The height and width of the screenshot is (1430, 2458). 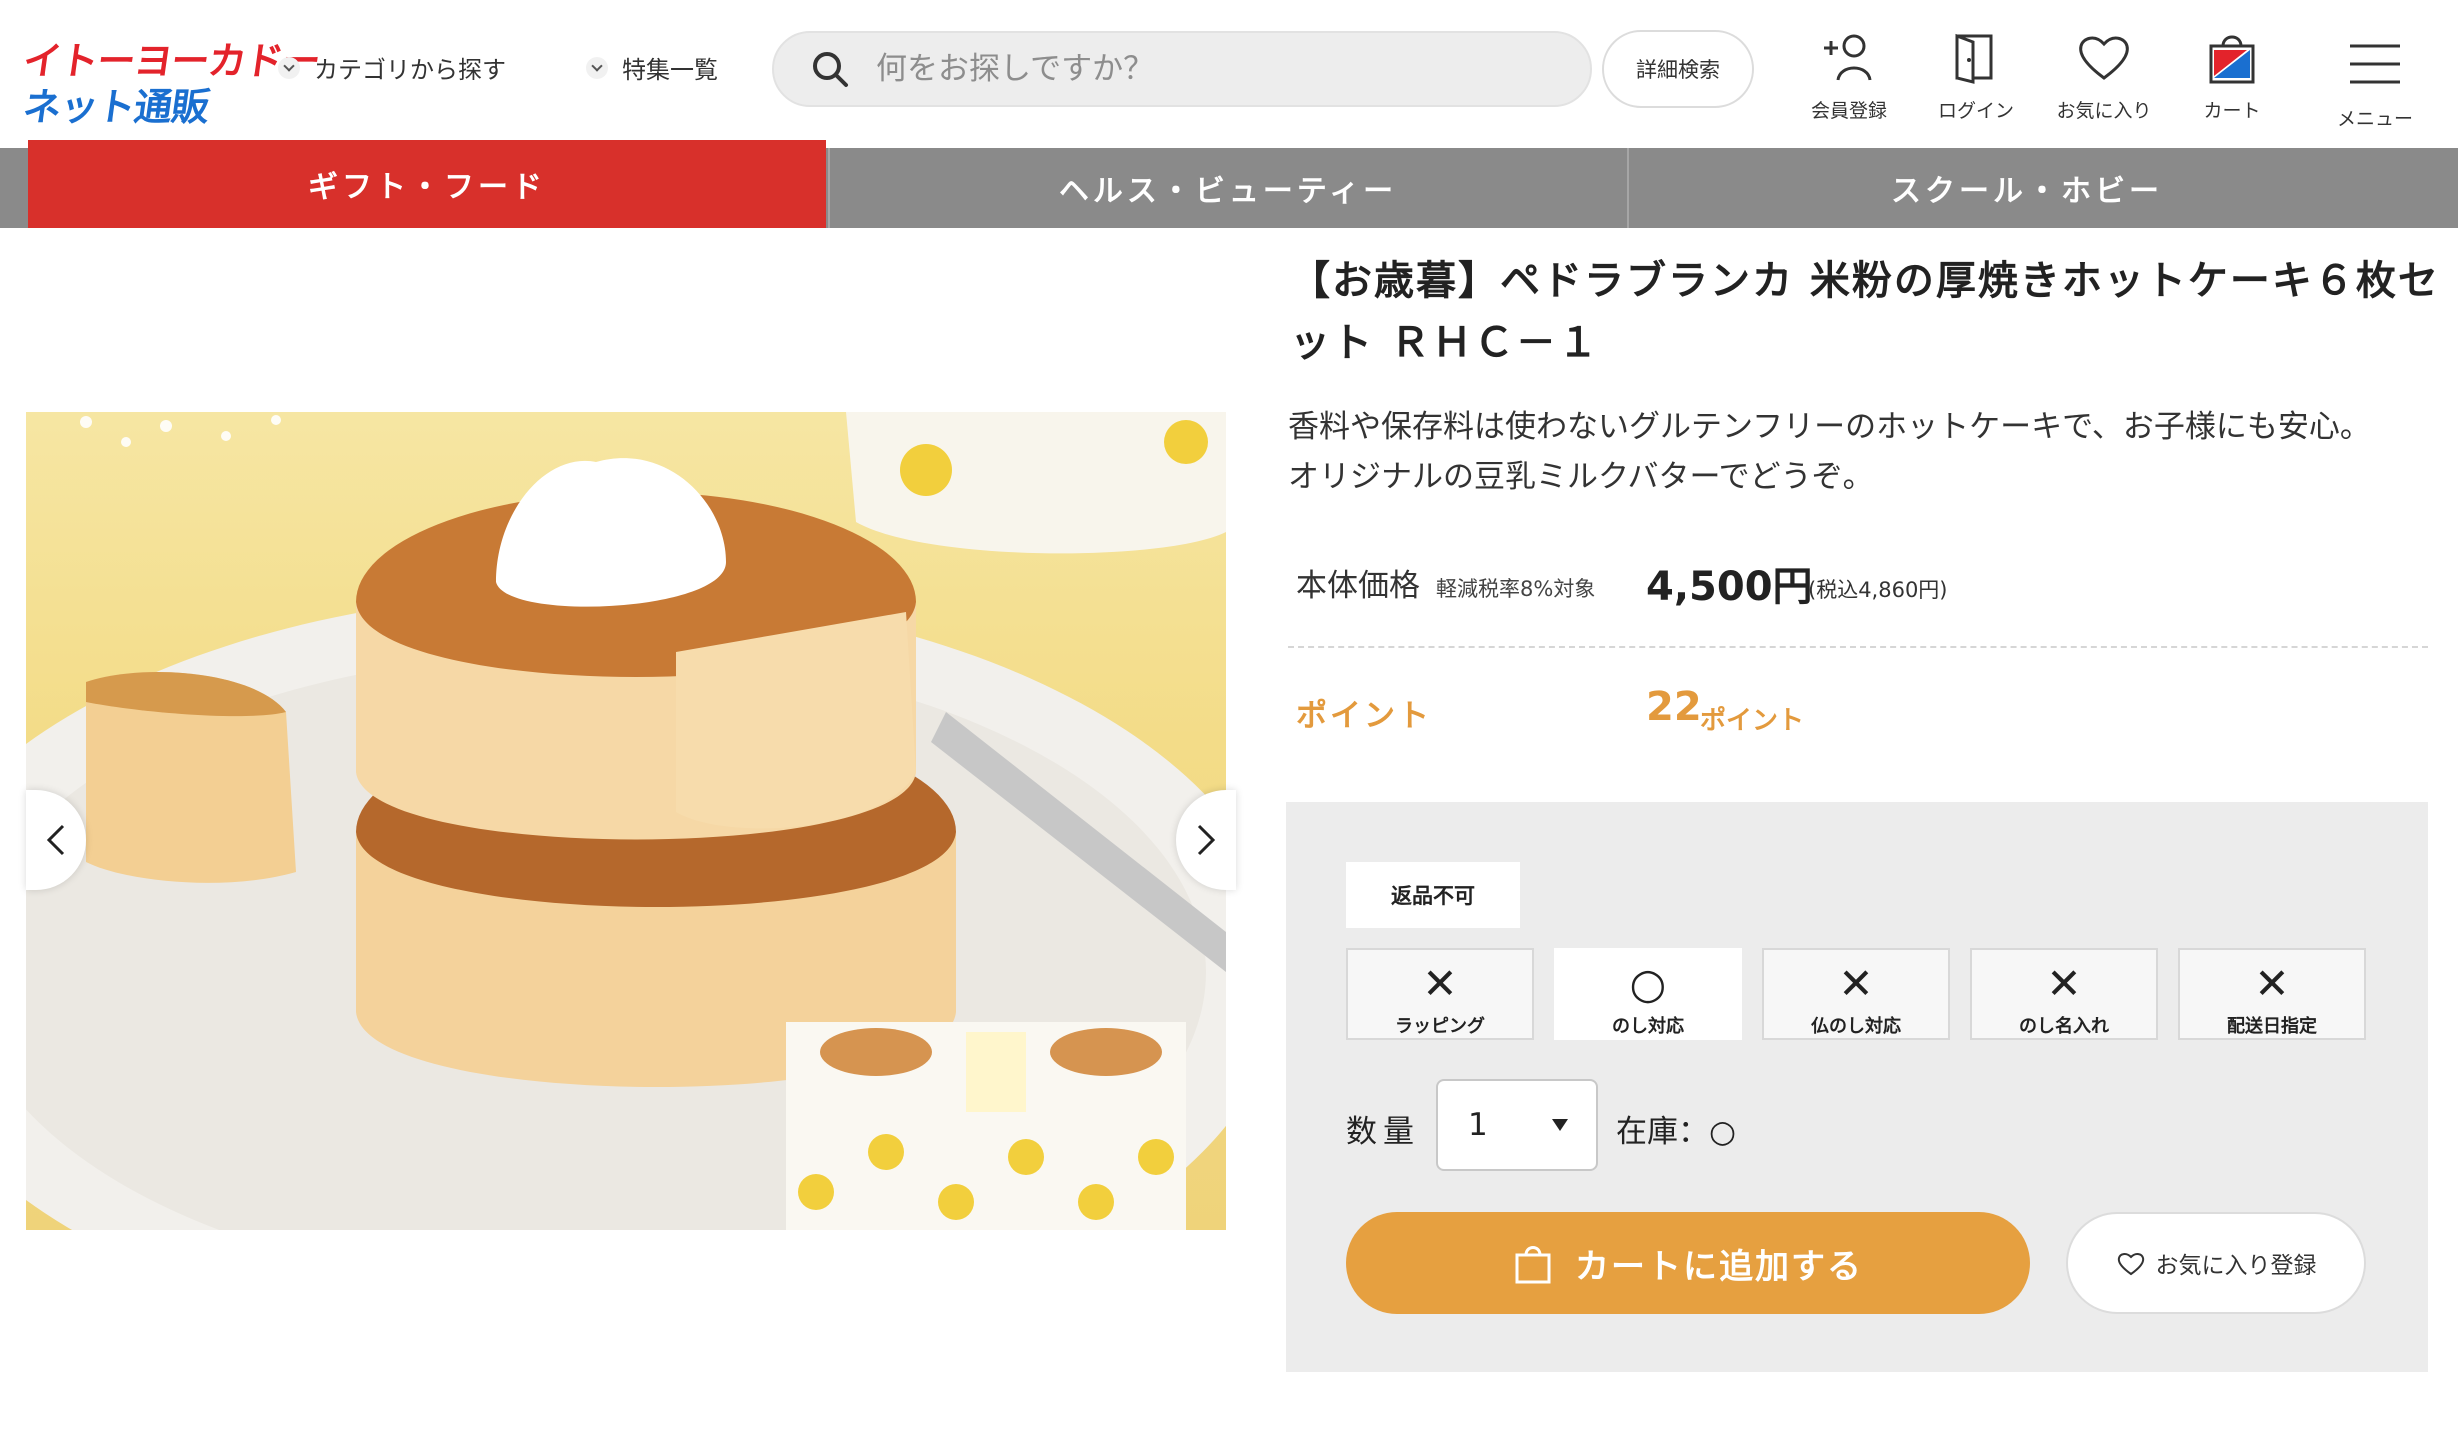 What do you see at coordinates (1622, 585) in the screenshot?
I see `price-row: 本体価格 軽減税率8%対象 4,500円 (税込4,860円)` at bounding box center [1622, 585].